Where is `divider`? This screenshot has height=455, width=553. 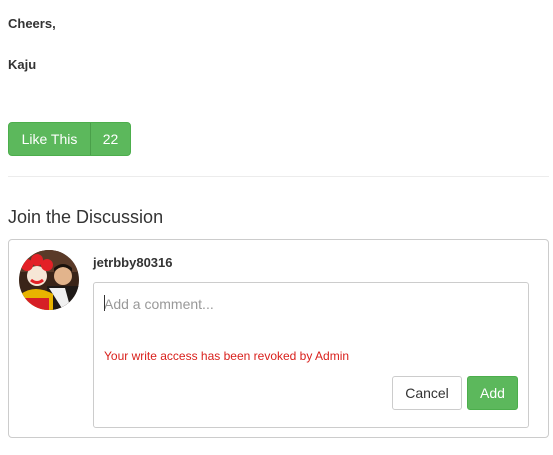
divider is located at coordinates (278, 176).